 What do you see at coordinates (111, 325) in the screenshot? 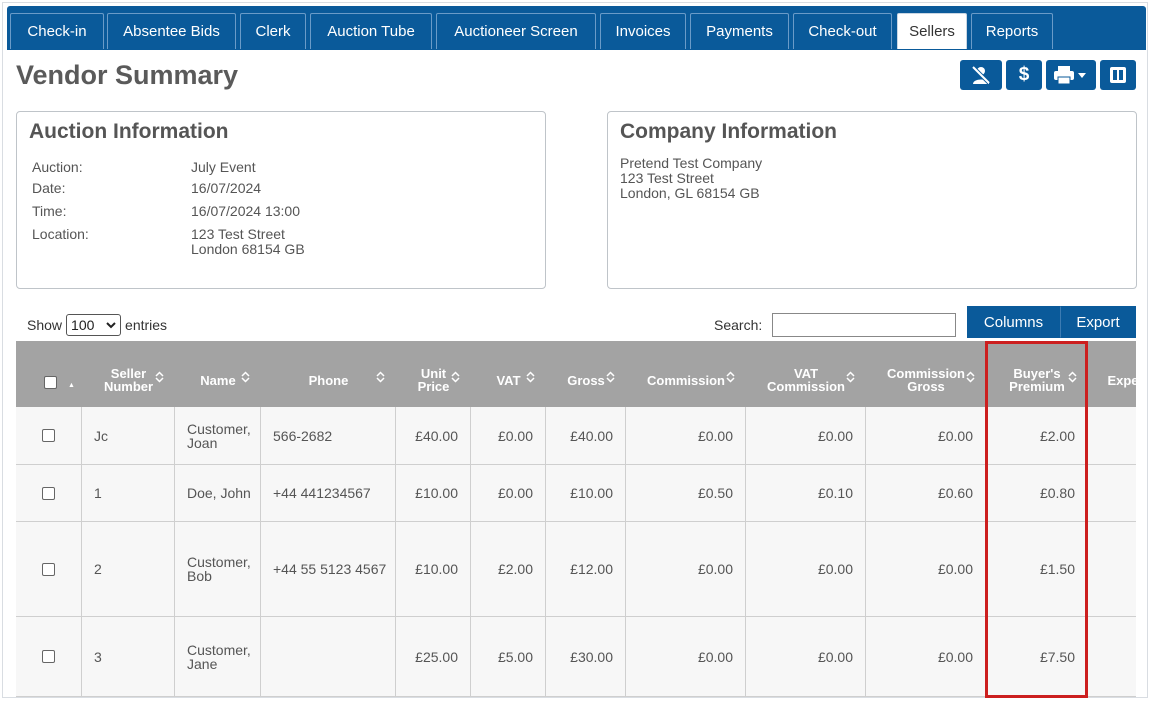
I see `chevron-down-icon` at bounding box center [111, 325].